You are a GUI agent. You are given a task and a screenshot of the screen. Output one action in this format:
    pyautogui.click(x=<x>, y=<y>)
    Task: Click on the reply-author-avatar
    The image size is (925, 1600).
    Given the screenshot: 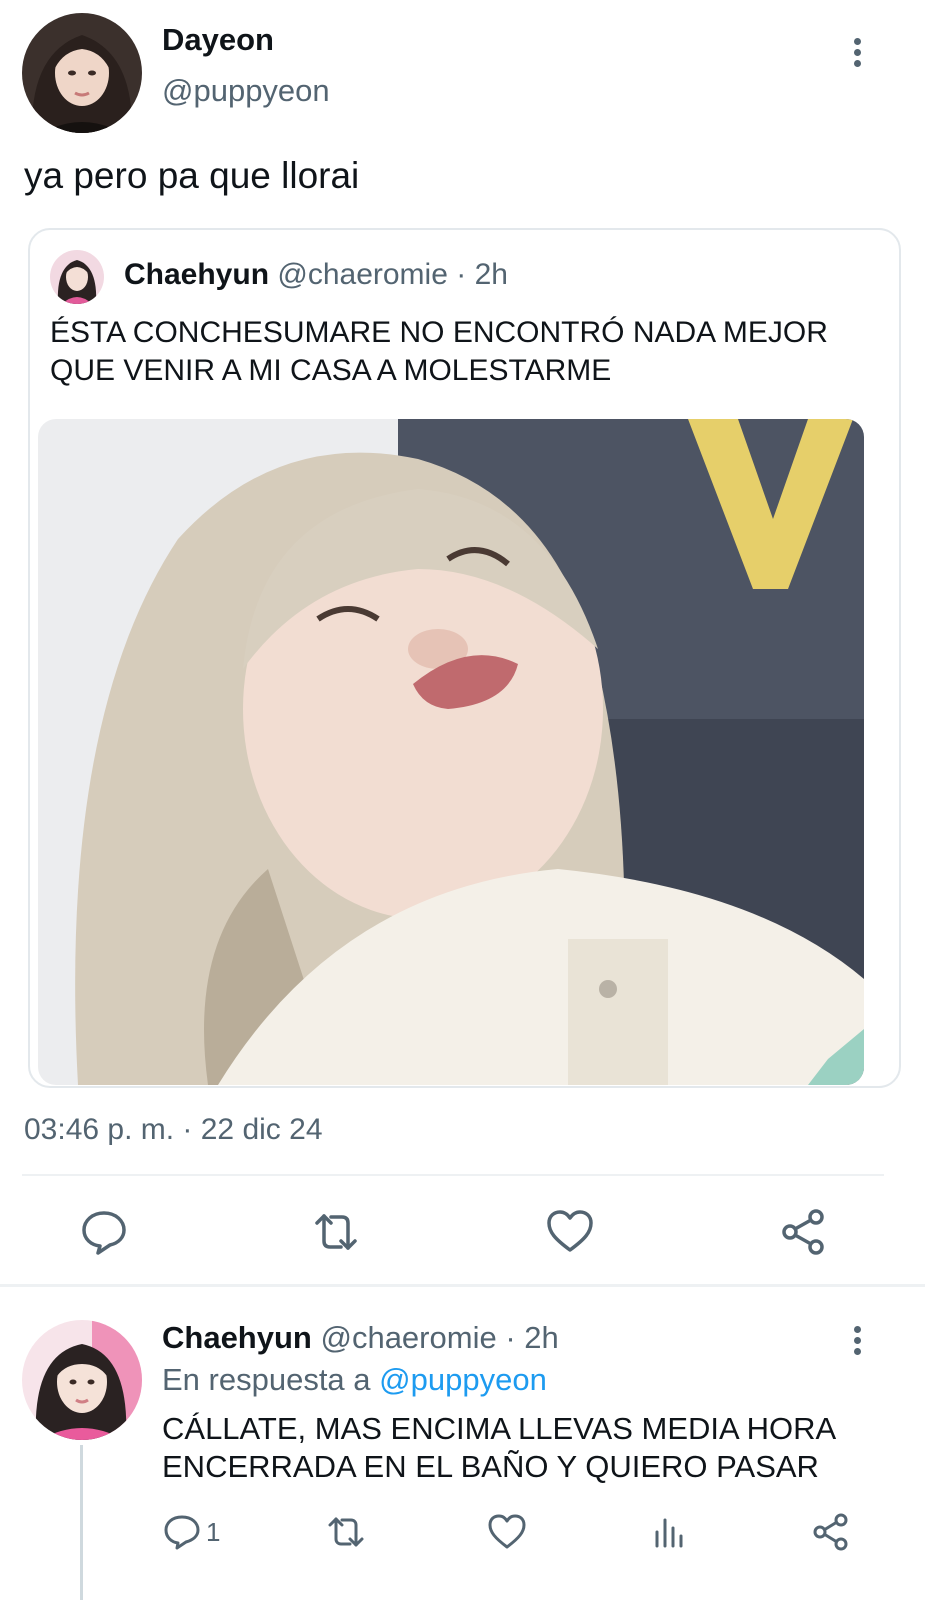 What is the action you would take?
    pyautogui.click(x=82, y=1380)
    